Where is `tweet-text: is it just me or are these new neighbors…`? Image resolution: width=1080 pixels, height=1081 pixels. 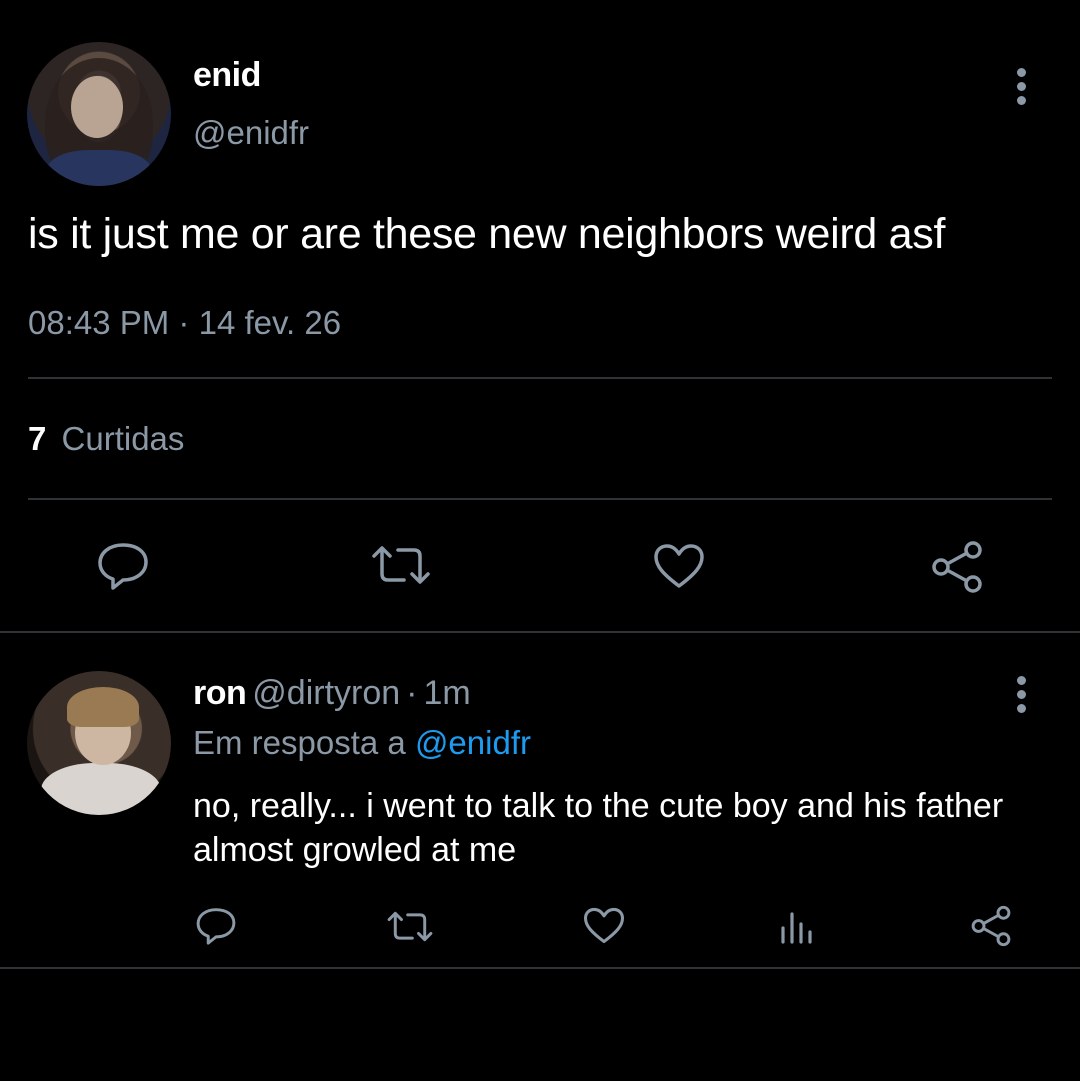 tweet-text: is it just me or are these new neighbors… is located at coordinates (487, 234).